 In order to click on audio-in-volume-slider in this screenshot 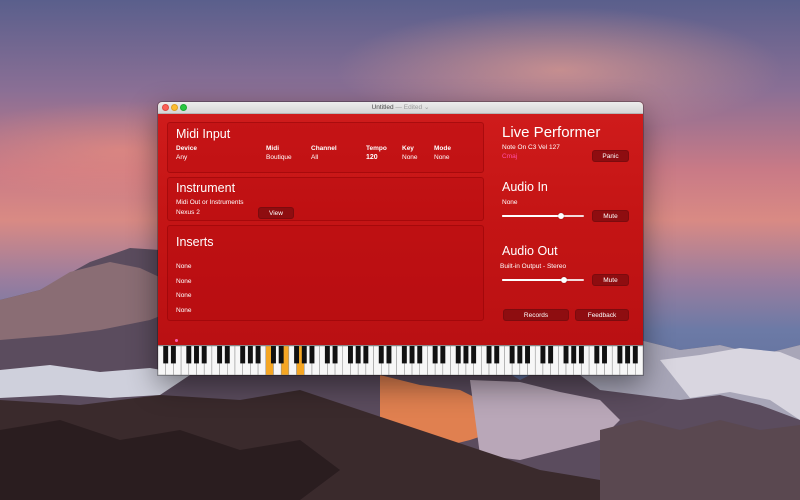, I will do `click(543, 216)`.